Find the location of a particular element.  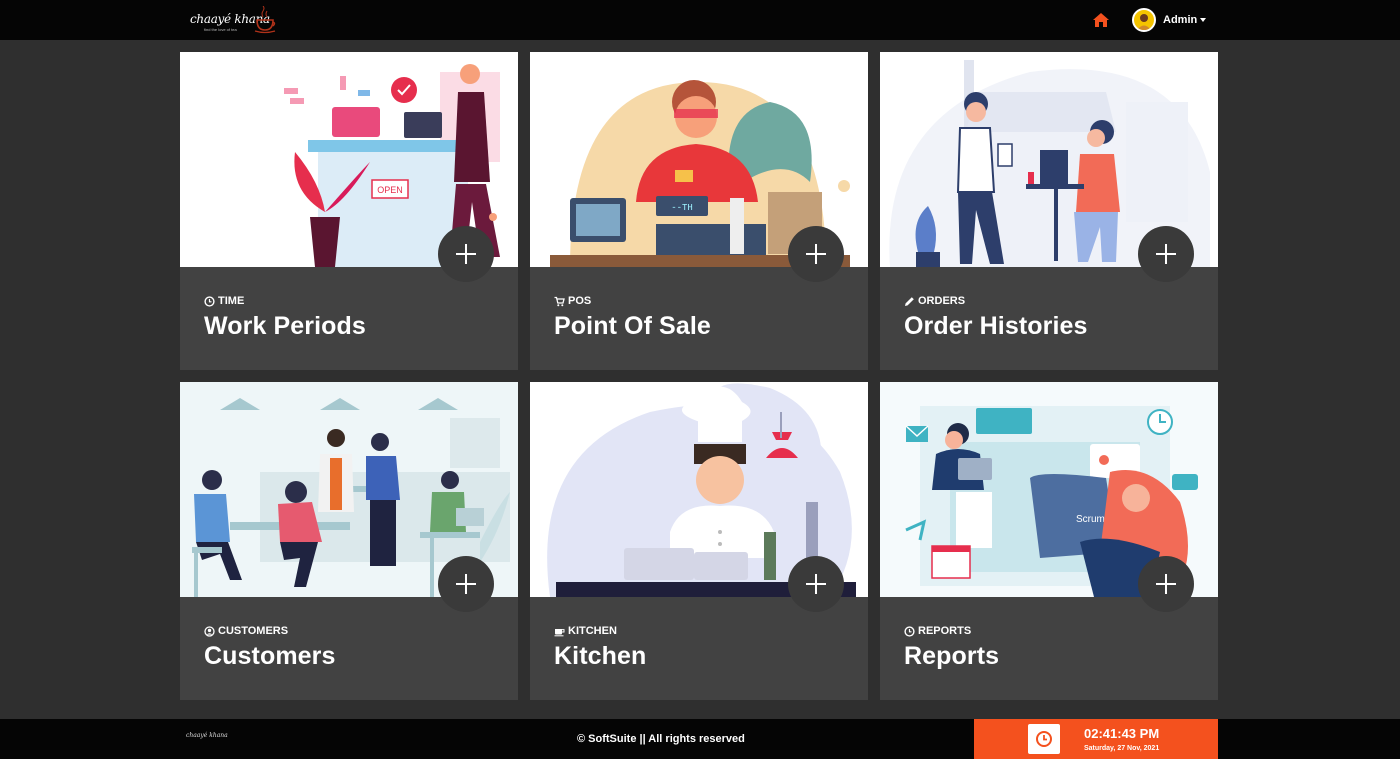

footer-logo: chaayé khana is located at coordinates (207, 735).